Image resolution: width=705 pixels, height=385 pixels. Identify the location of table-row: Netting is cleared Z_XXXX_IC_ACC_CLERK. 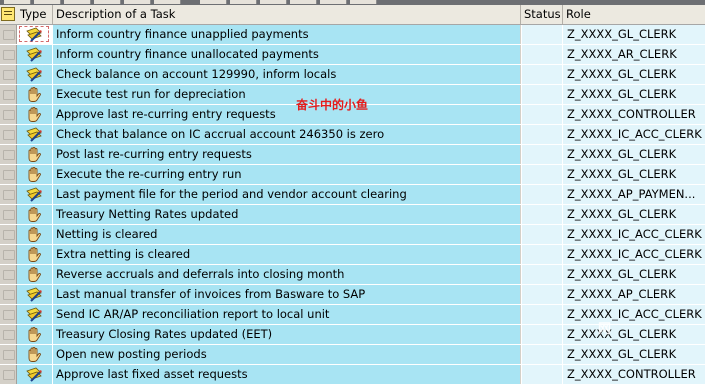
(352, 235).